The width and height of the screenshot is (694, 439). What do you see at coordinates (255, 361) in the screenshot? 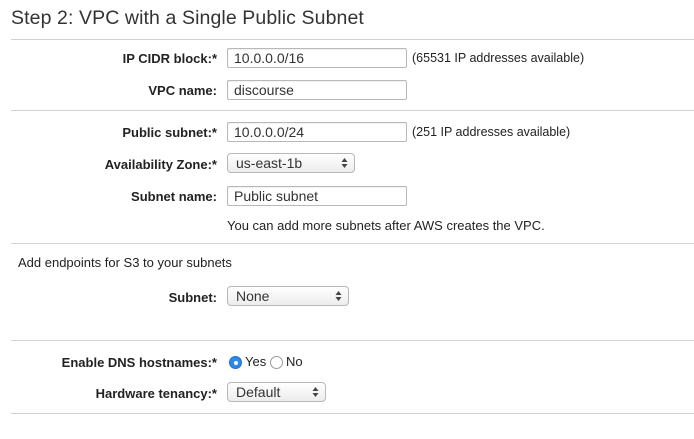
I see `dns-yes-label: Yes` at bounding box center [255, 361].